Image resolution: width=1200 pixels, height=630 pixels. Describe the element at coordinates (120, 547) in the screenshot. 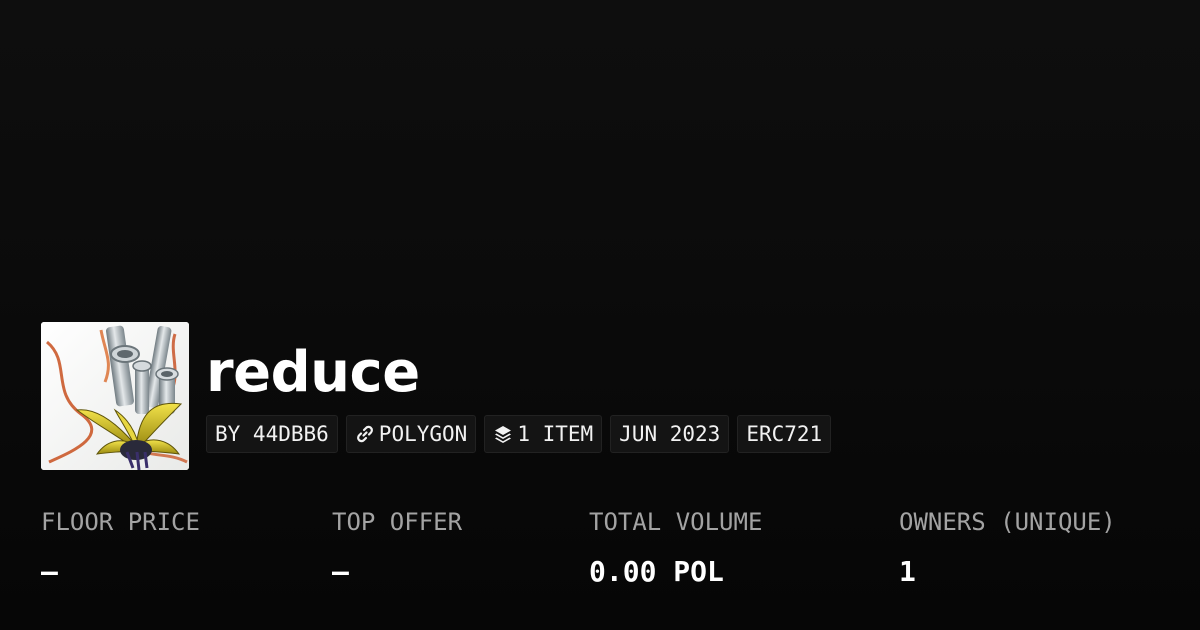

I see `stat-floor-price: FLOOR PRICE –` at that location.